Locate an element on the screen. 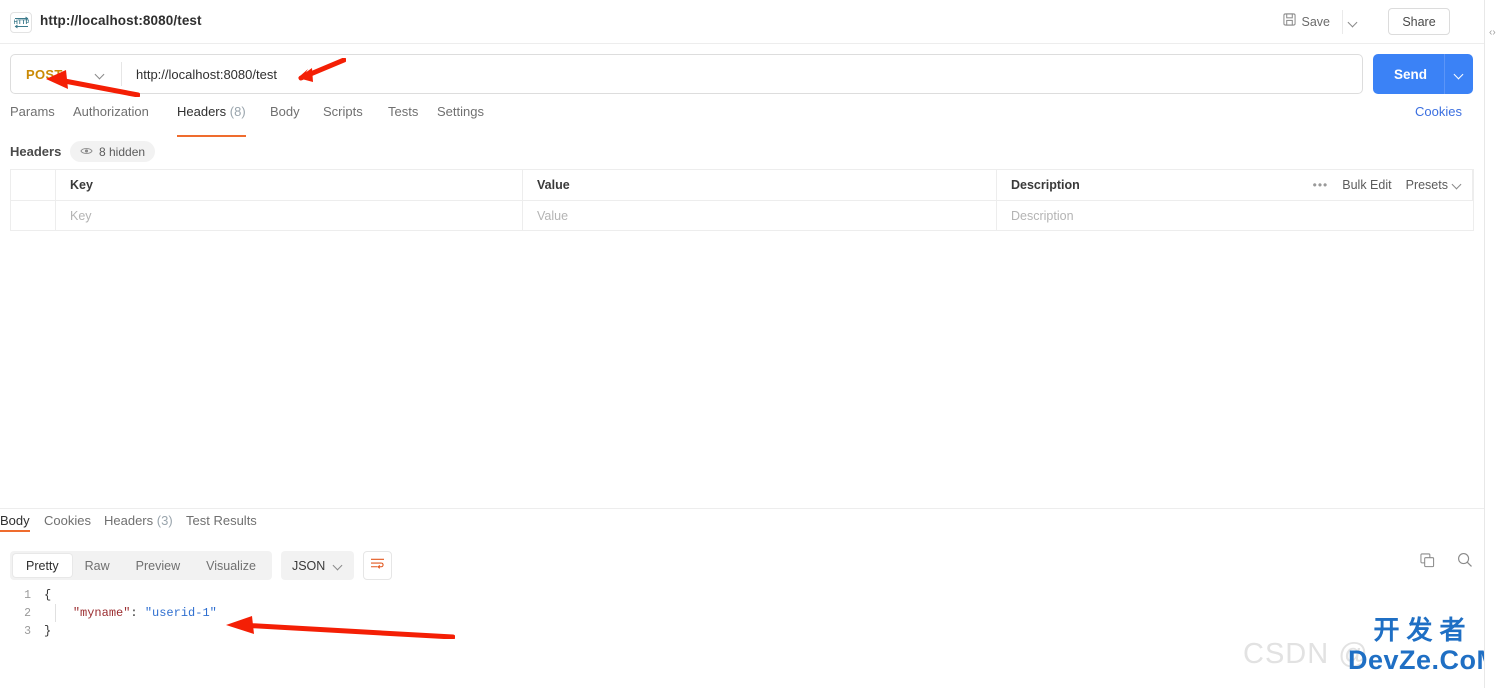 The height and width of the screenshot is (688, 1503). column-header-value: Value is located at coordinates (760, 185).